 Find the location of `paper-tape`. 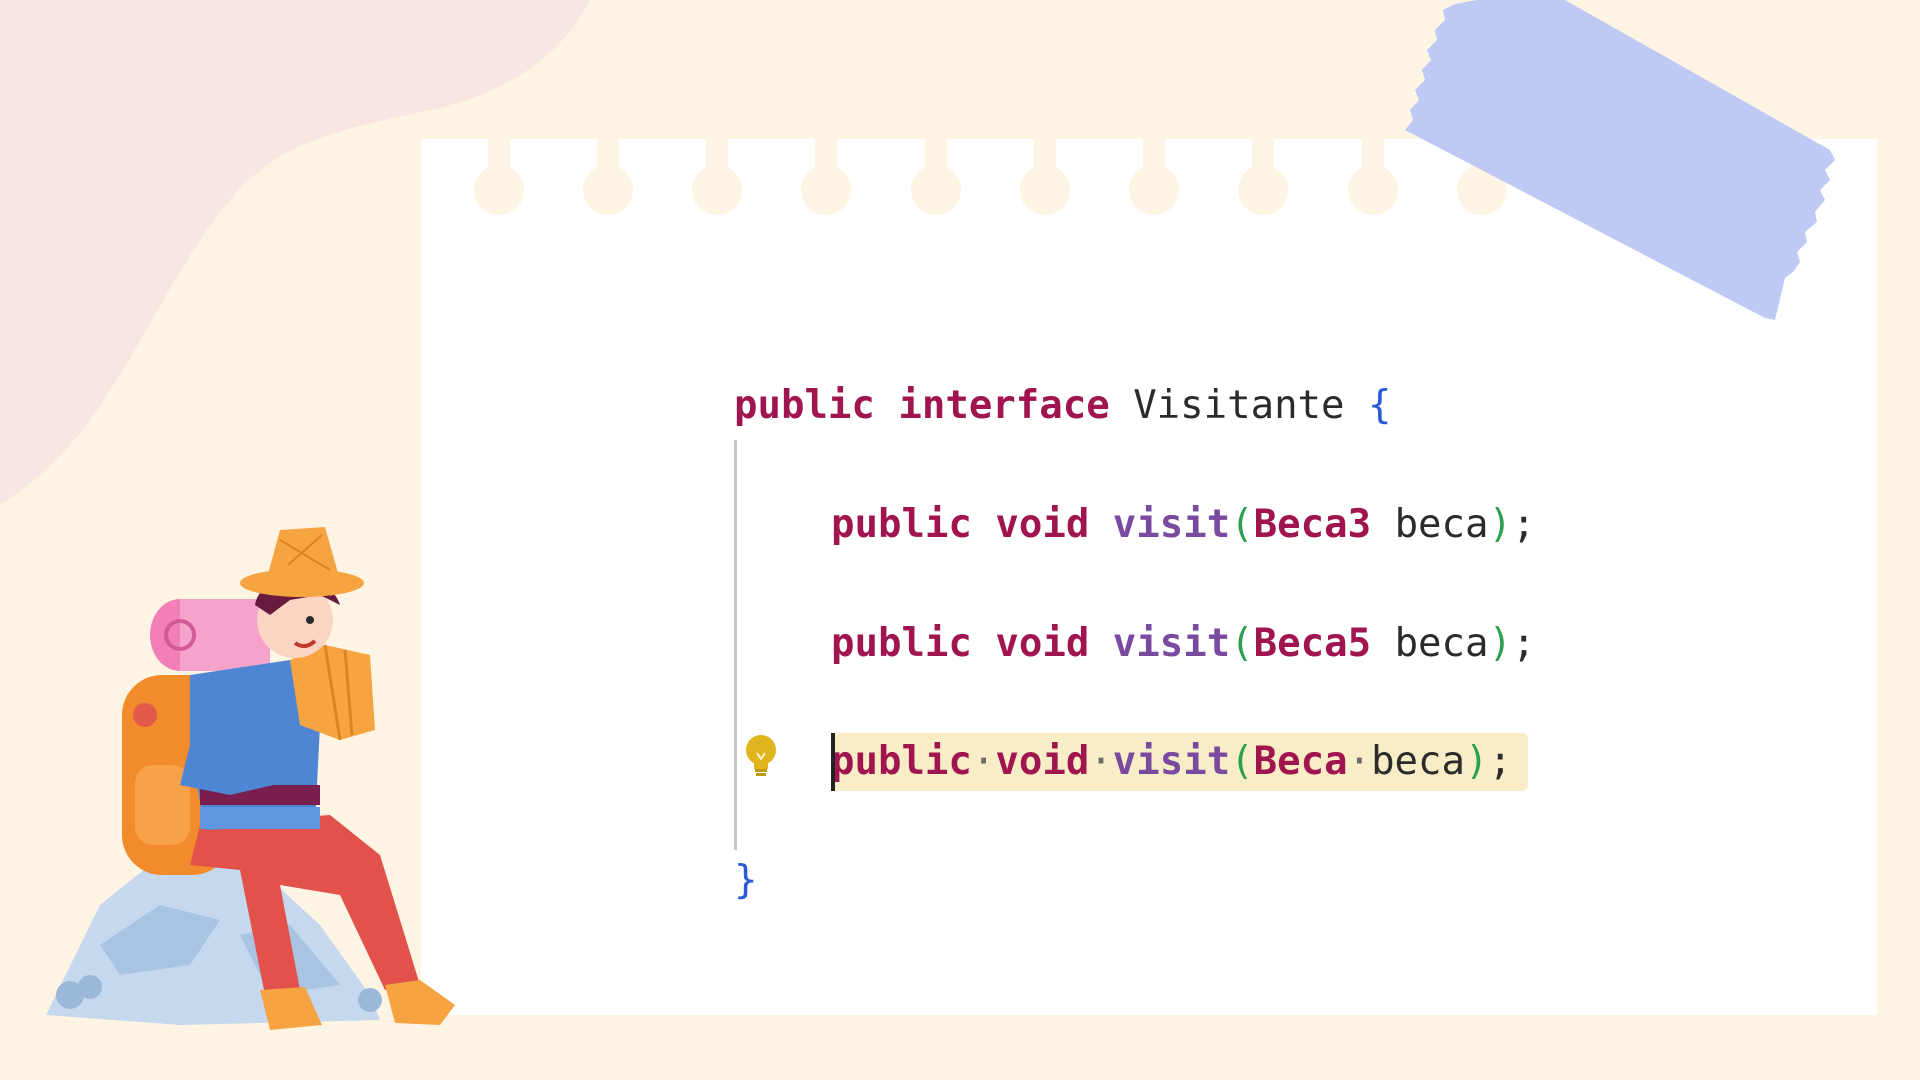

paper-tape is located at coordinates (1620, 160).